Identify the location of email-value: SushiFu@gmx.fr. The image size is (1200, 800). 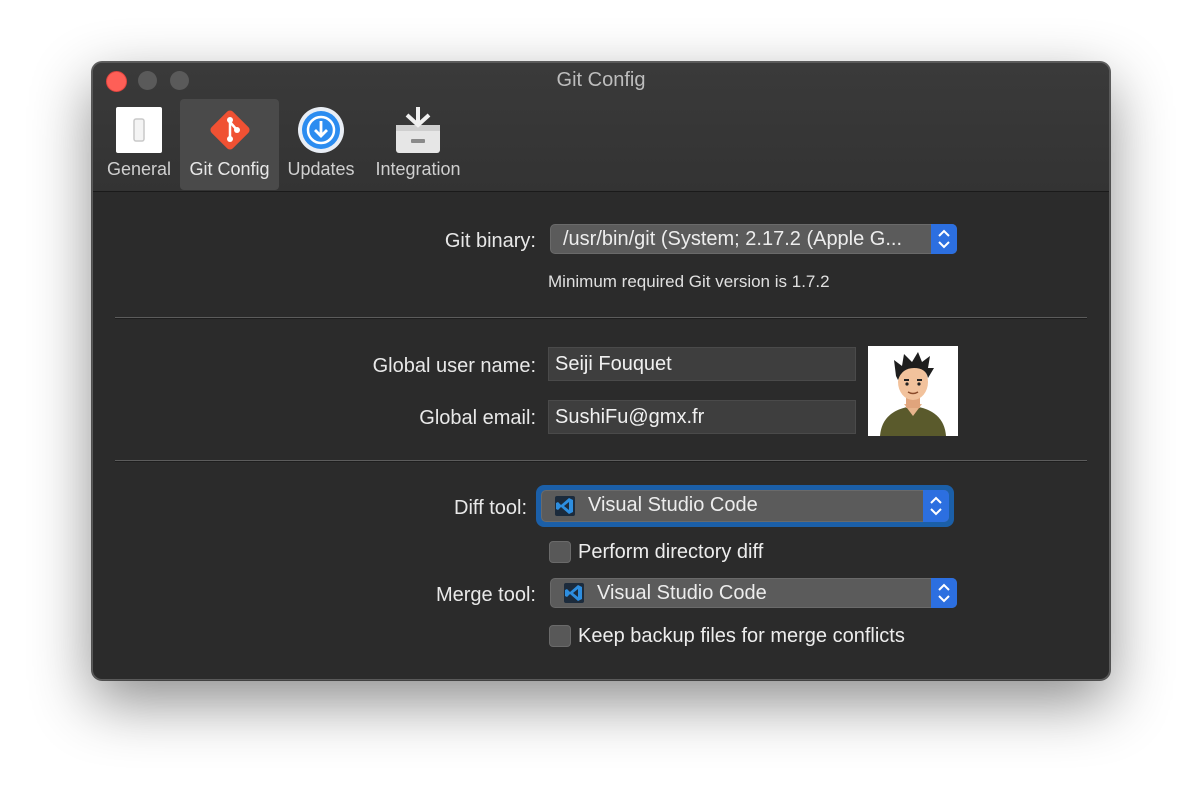
(630, 417).